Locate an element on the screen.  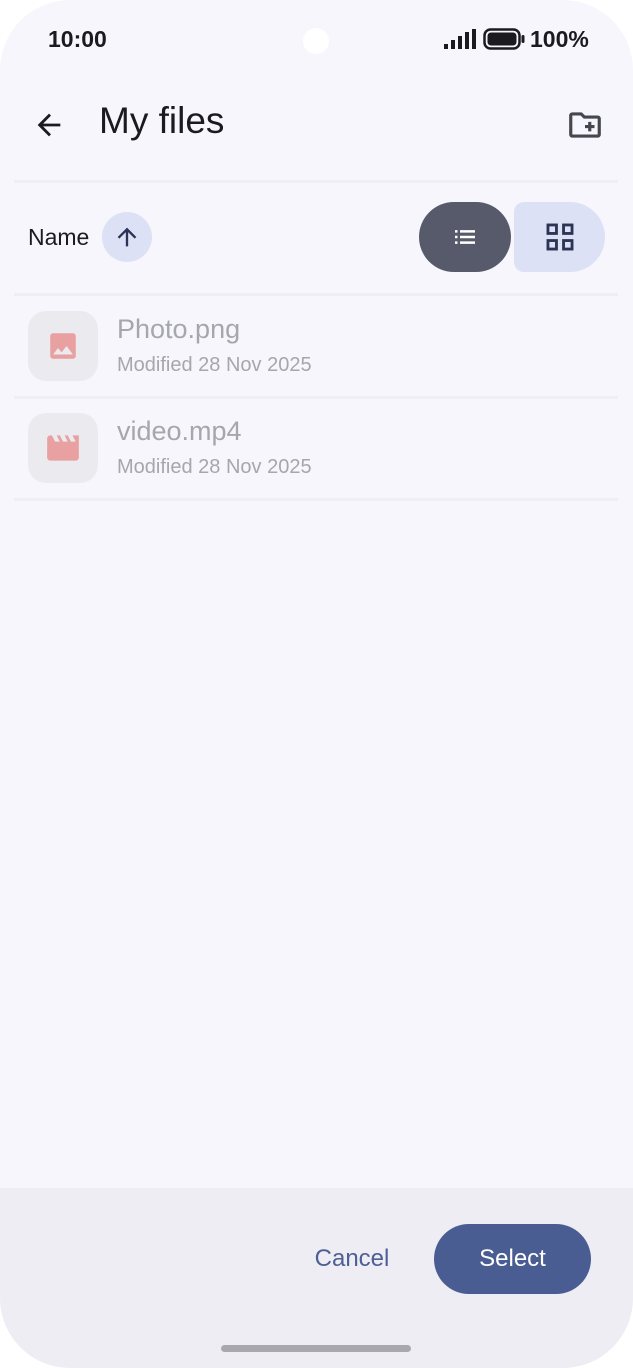
arrow-up-icon is located at coordinates (127, 237).